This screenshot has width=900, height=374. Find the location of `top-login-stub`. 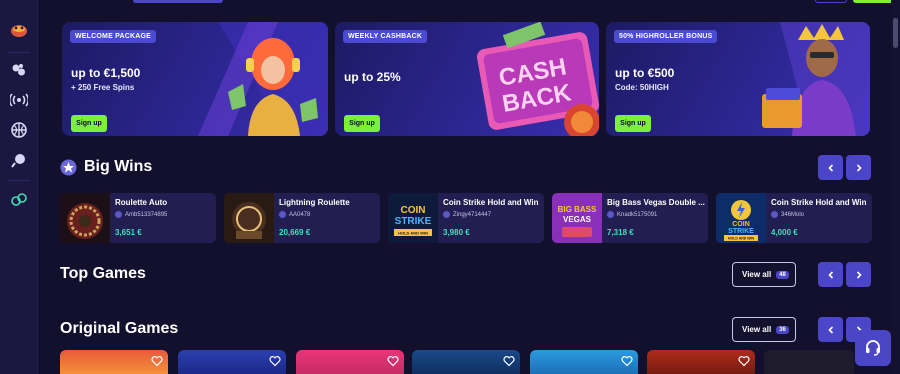

top-login-stub is located at coordinates (831, 1).